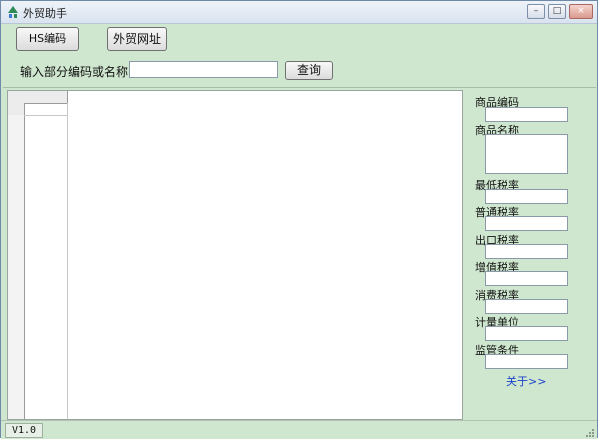  I want to click on product-code-field, so click(526, 114).